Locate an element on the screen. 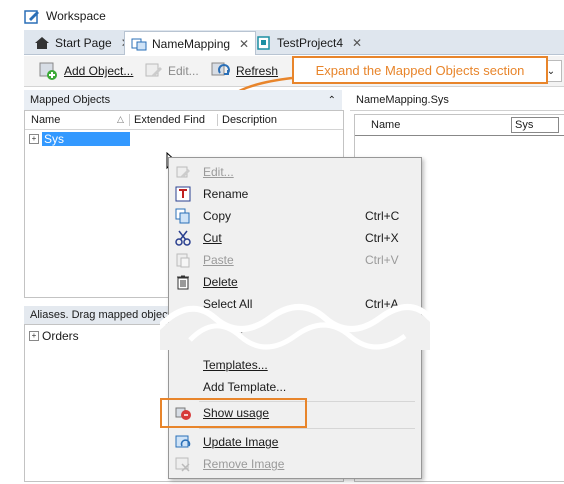 Image resolution: width=564 pixels, height=484 pixels. grid-header: Name △ Extended Find Description is located at coordinates (184, 120).